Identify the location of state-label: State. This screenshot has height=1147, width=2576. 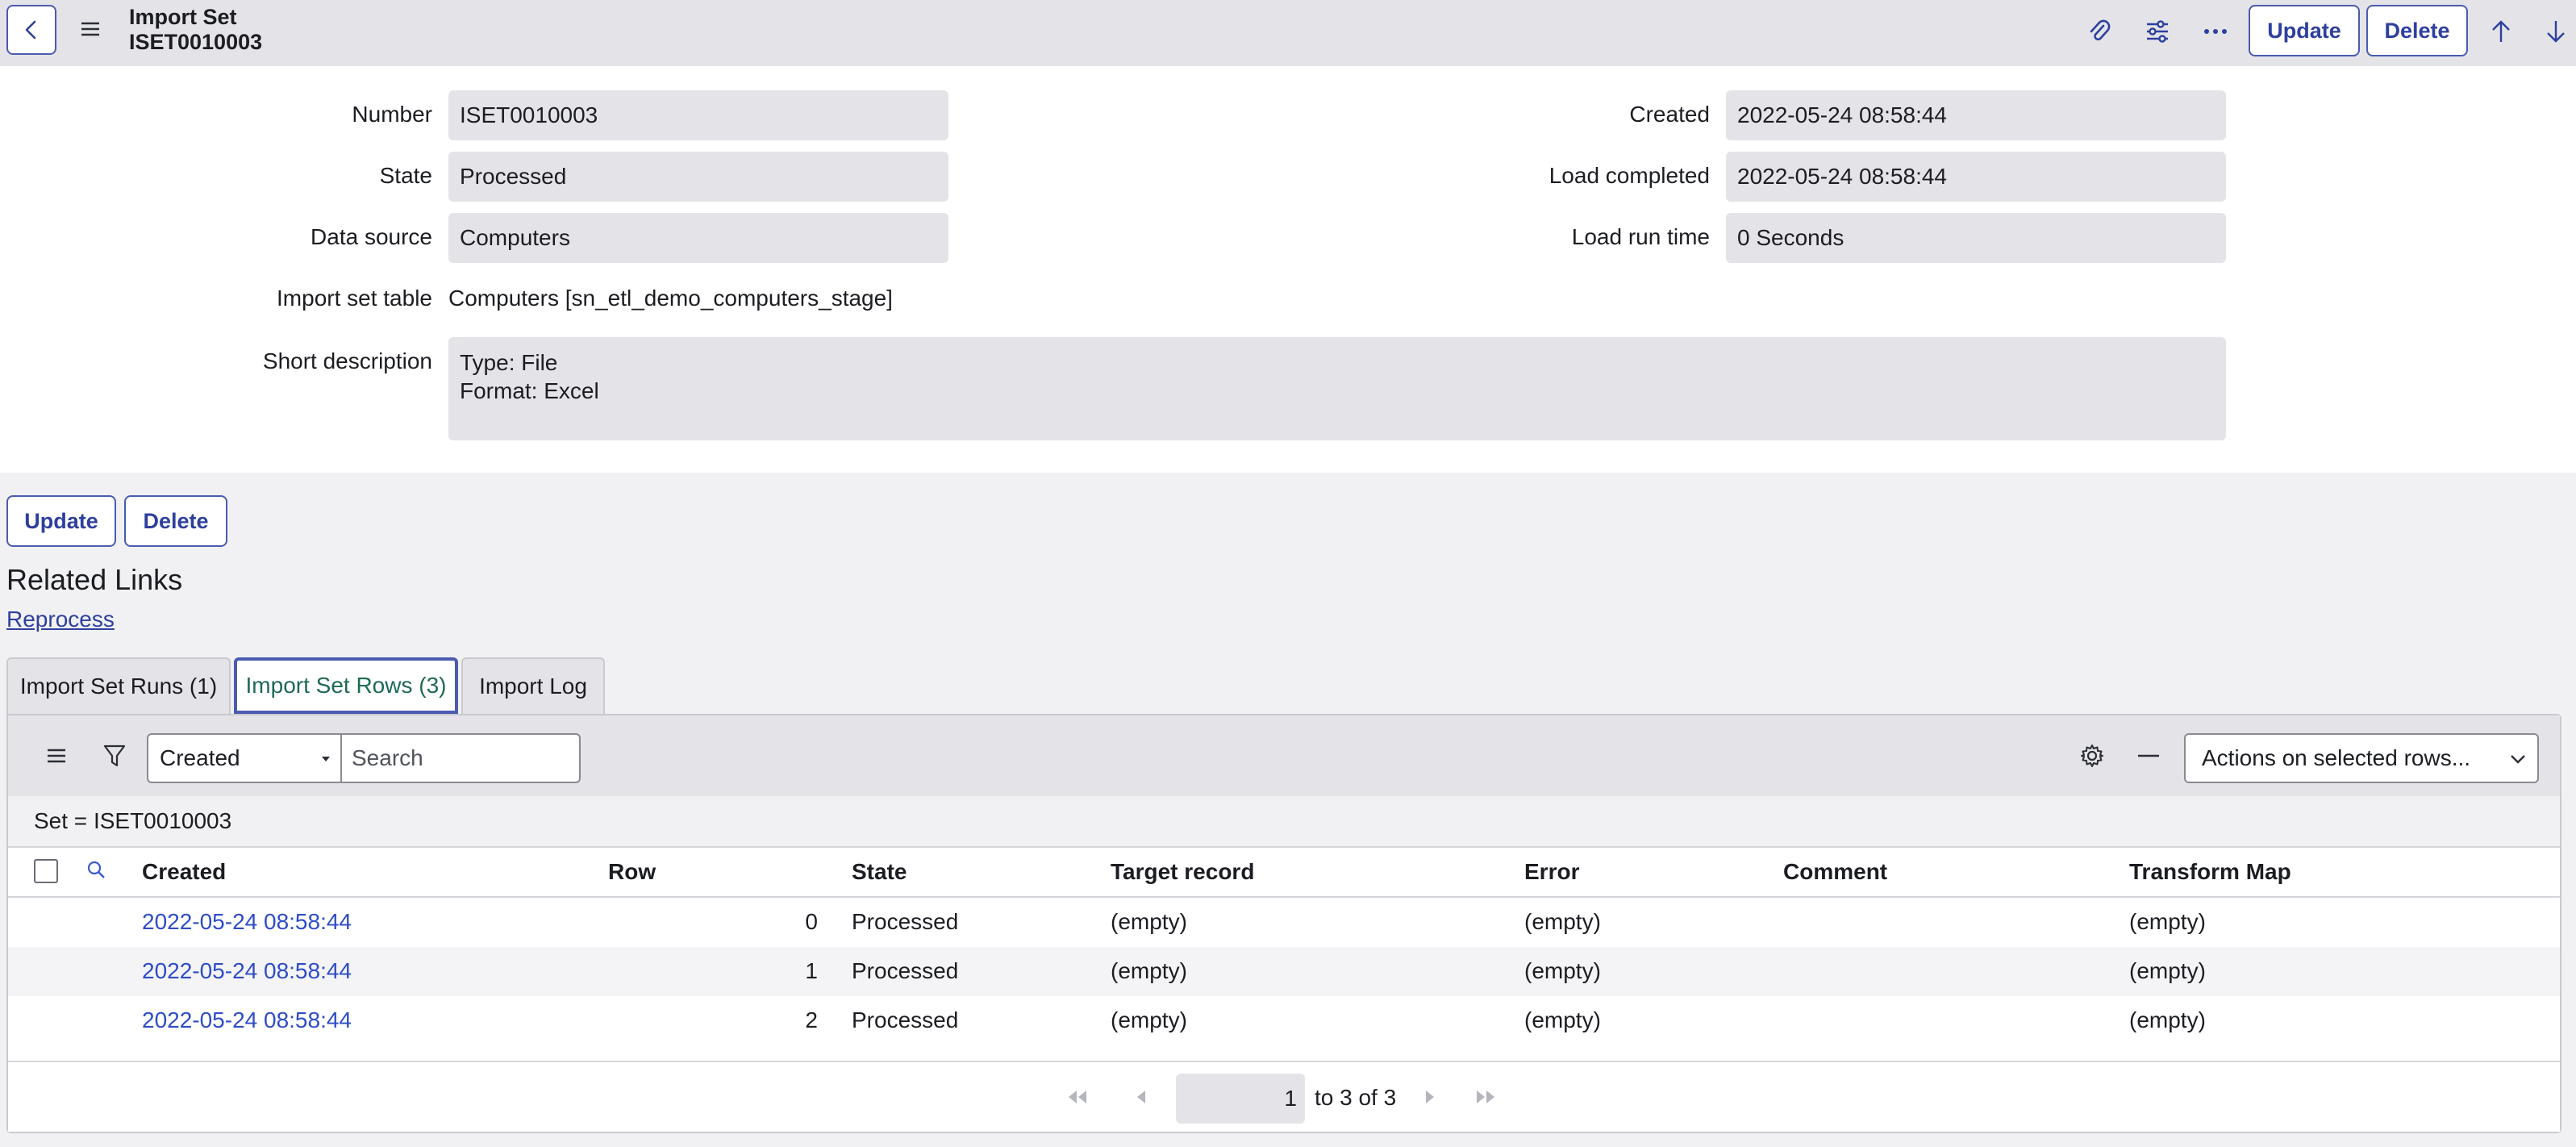
(405, 175).